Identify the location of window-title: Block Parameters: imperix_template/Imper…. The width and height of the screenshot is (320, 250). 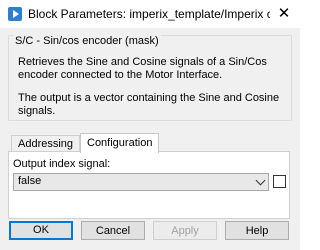
(149, 14).